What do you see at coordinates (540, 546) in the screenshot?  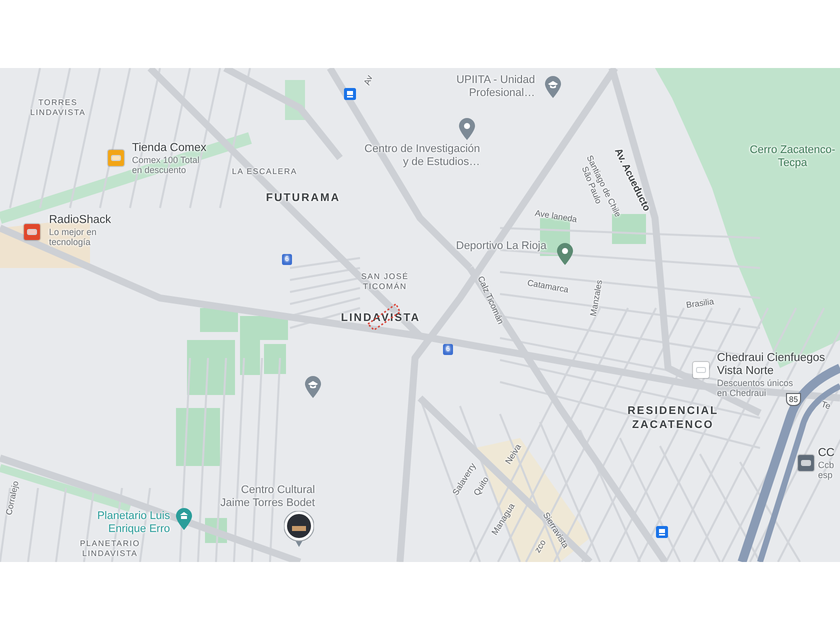 I see `street-label: zco` at bounding box center [540, 546].